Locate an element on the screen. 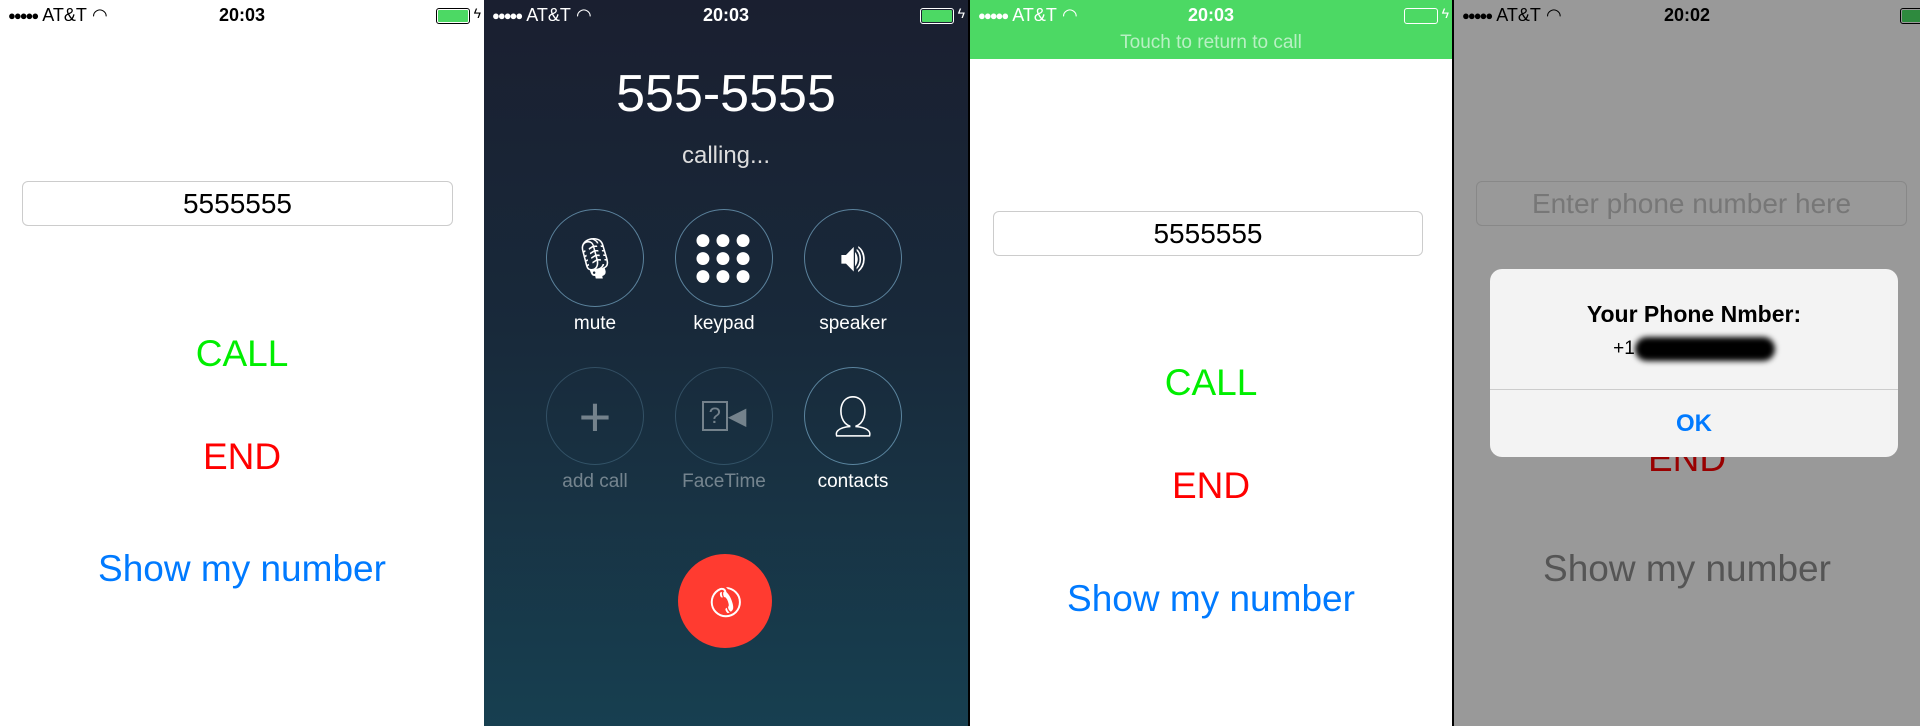 This screenshot has height=726, width=1920. keypad-label: keypad is located at coordinates (724, 323).